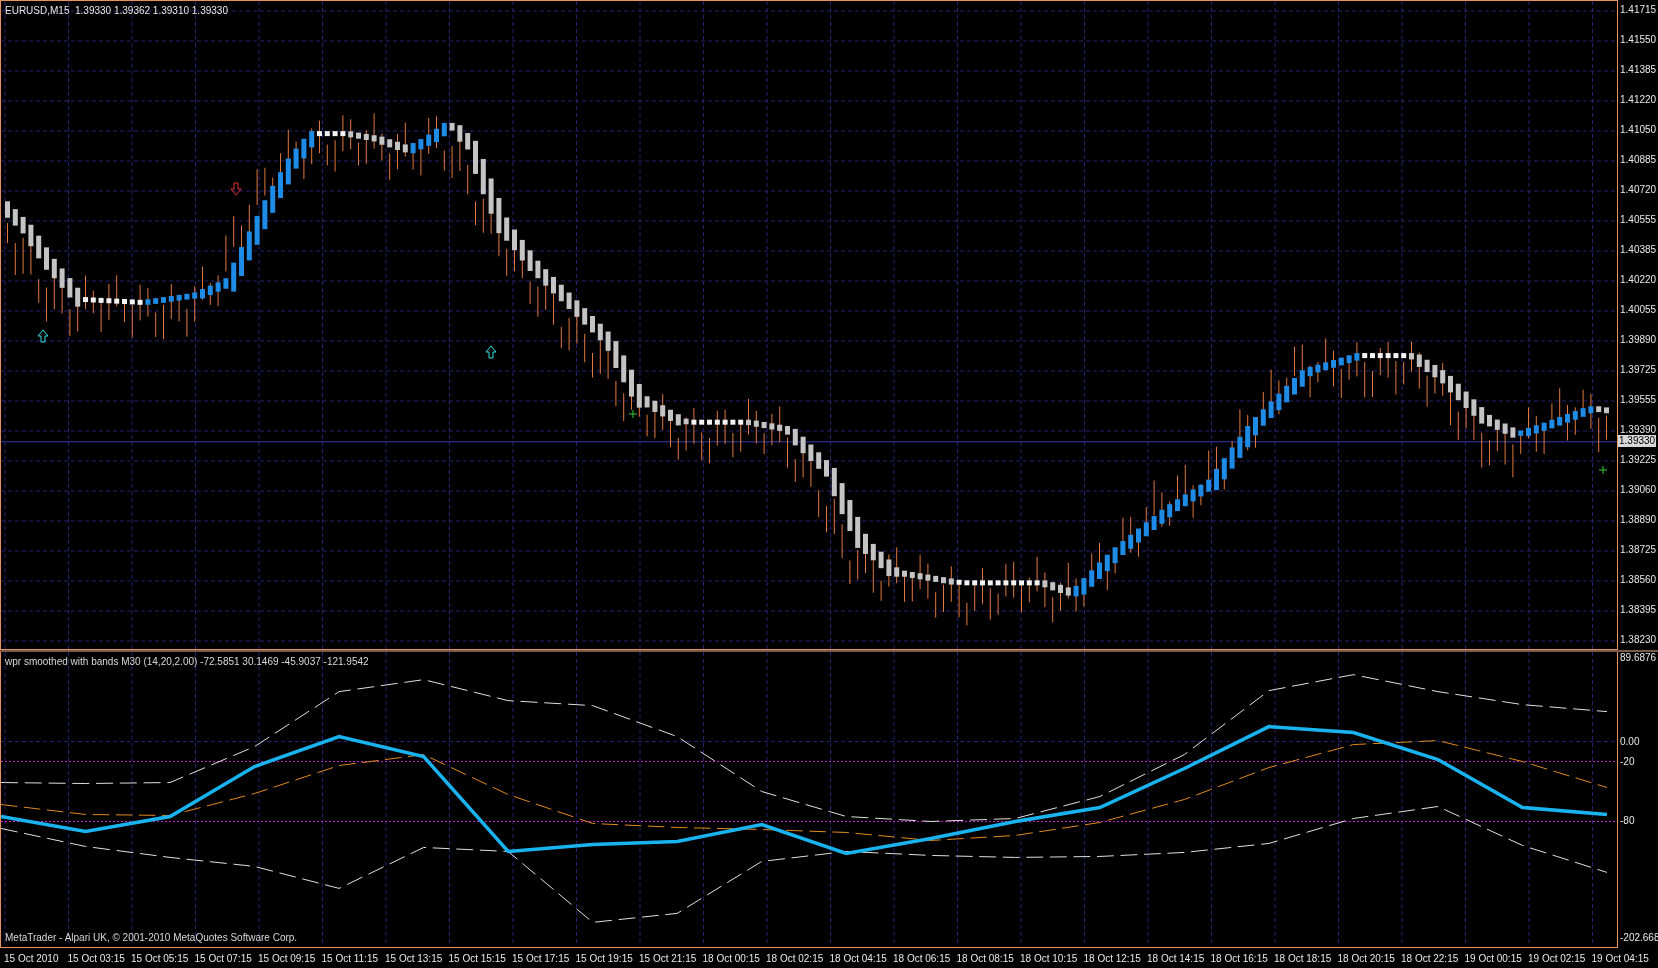 The image size is (1658, 968). Describe the element at coordinates (1638, 190) in the screenshot. I see `price-label: 1.40720` at that location.